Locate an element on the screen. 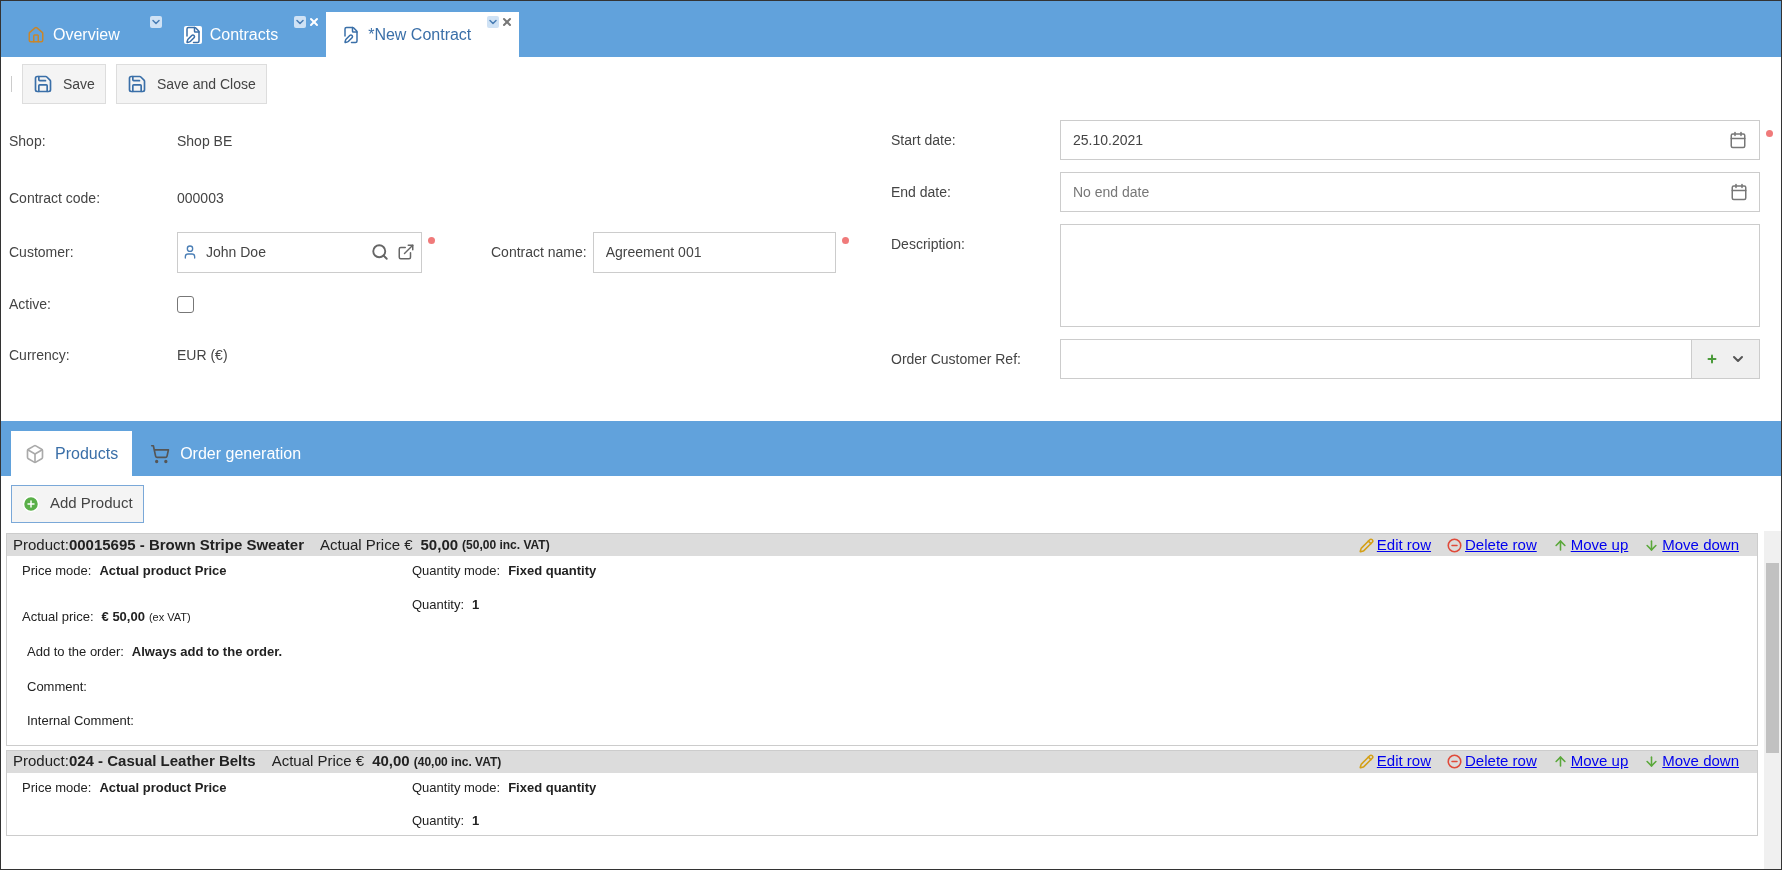  field-label: Shop: is located at coordinates (28, 141).